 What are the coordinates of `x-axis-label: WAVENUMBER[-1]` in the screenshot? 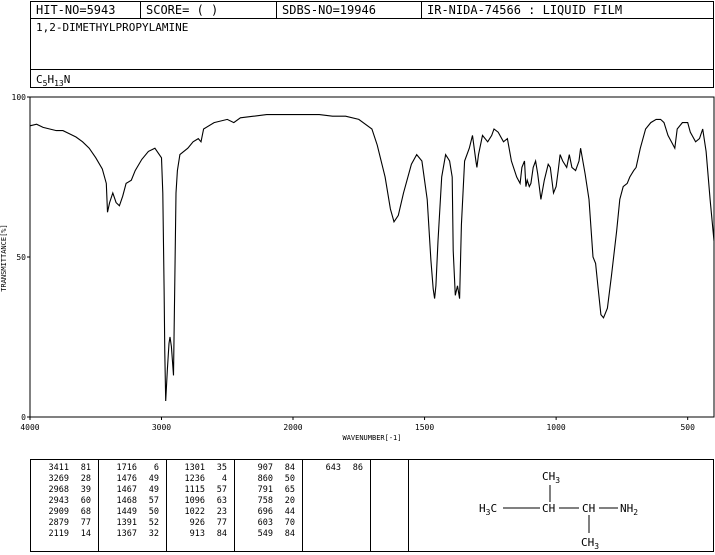 It's located at (371, 438).